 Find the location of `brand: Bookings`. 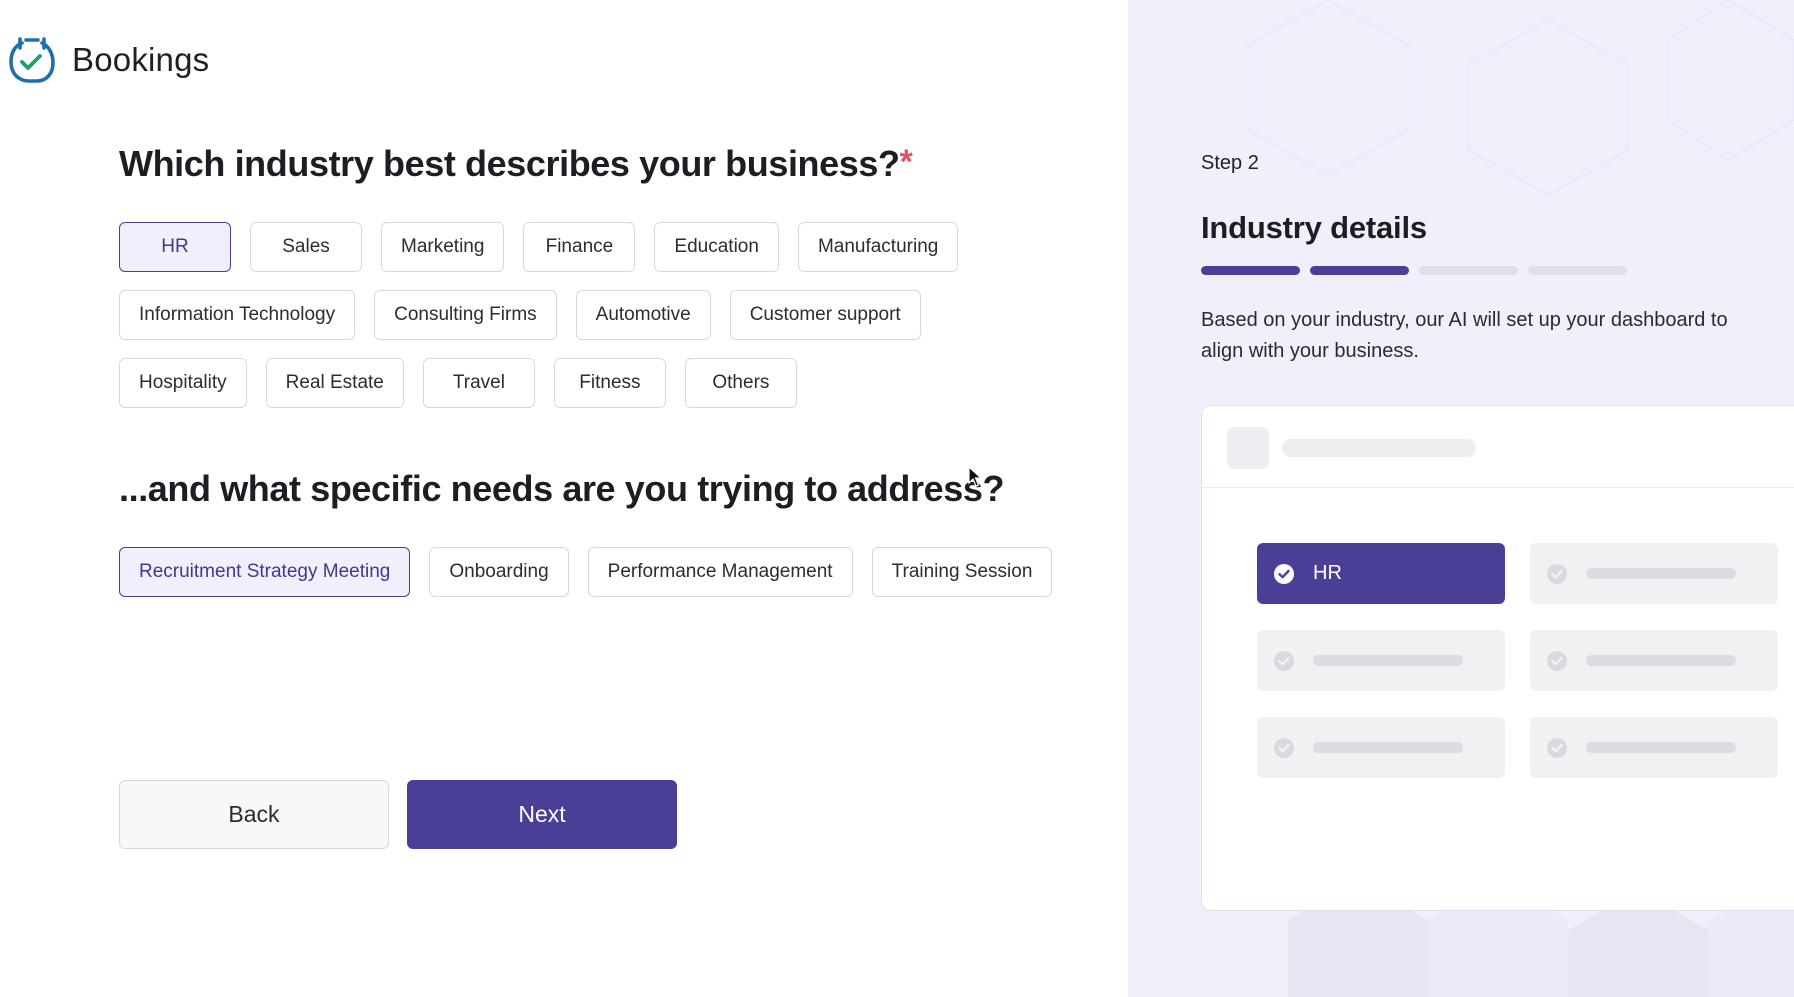

brand: Bookings is located at coordinates (107, 60).